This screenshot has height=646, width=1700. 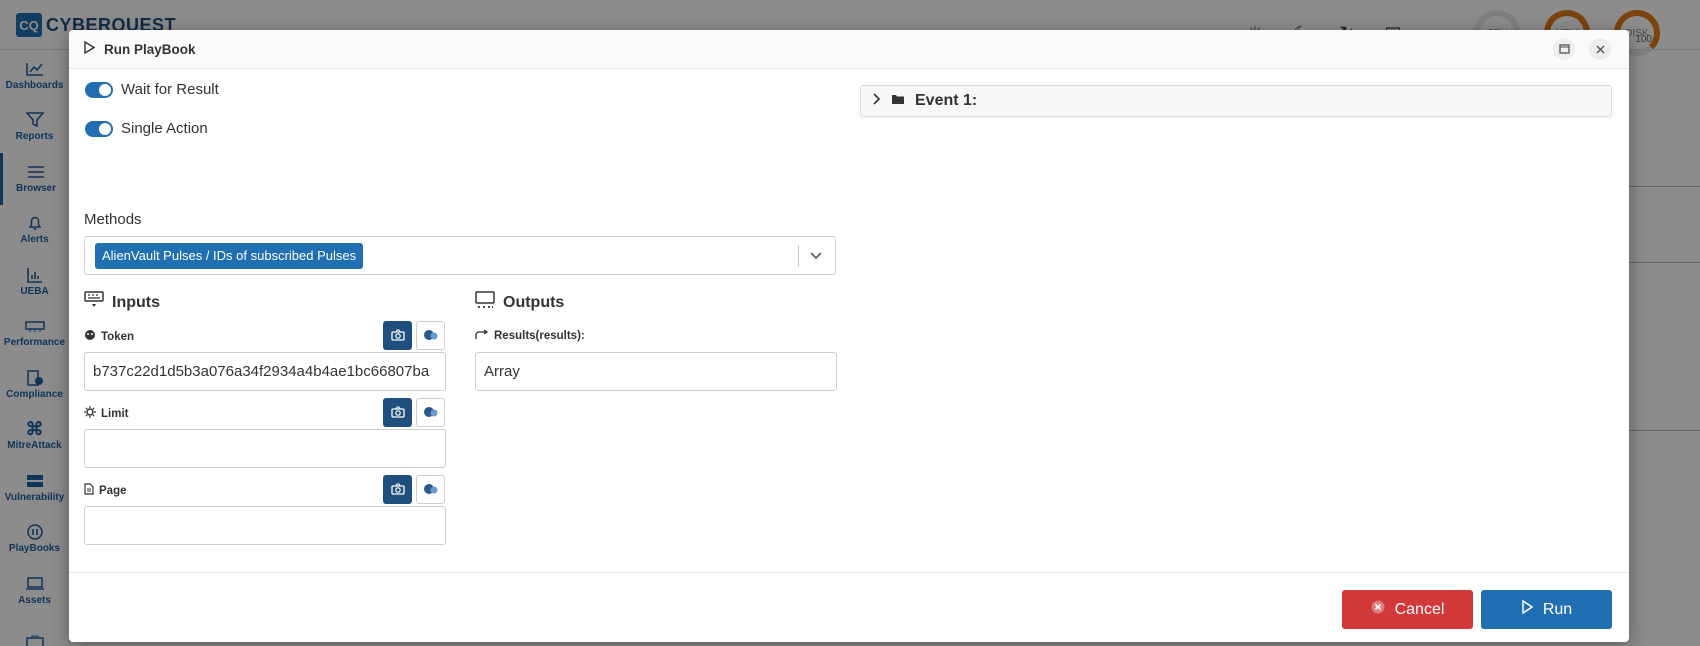 I want to click on limit-label-text: Limit, so click(x=115, y=413).